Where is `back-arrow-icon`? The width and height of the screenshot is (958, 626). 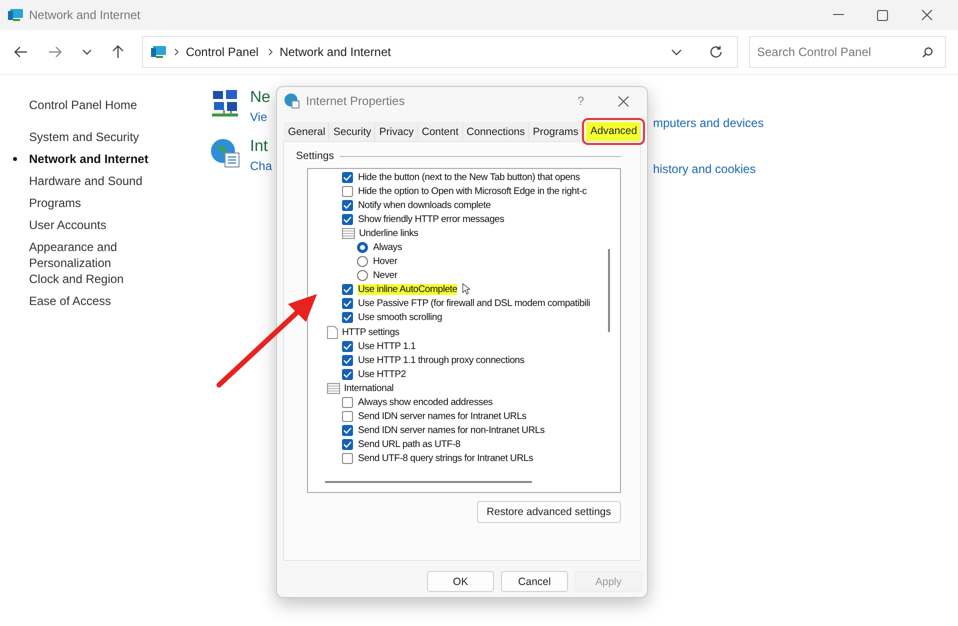 back-arrow-icon is located at coordinates (21, 52).